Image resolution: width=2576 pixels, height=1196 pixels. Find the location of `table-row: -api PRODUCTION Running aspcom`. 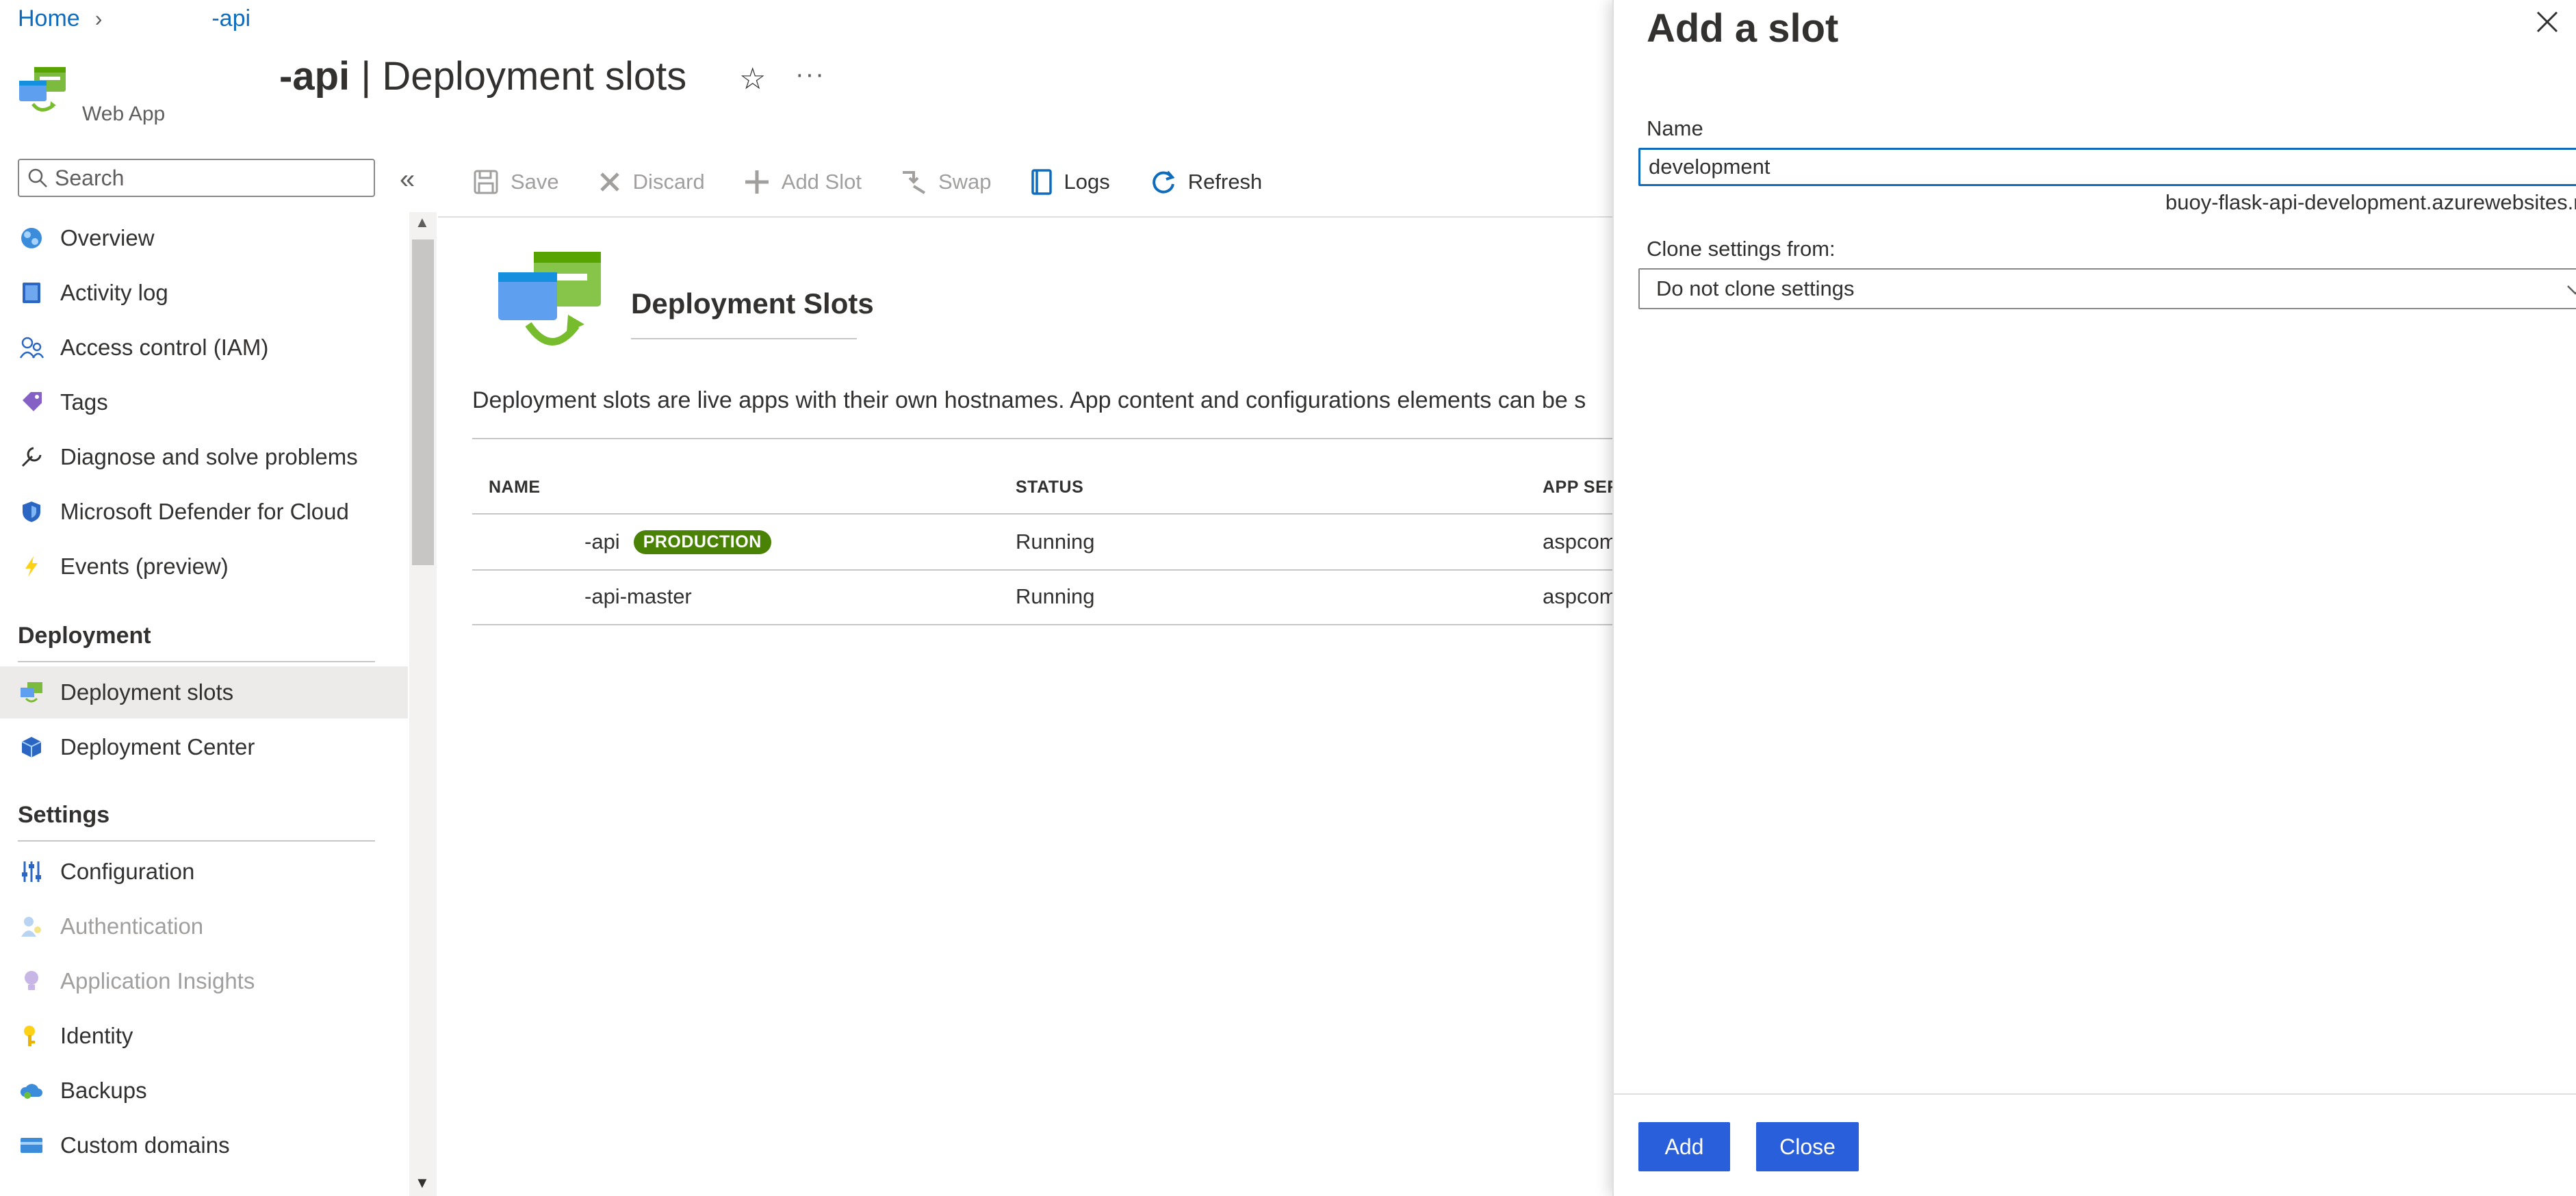

table-row: -api PRODUCTION Running aspcom is located at coordinates (1044, 543).